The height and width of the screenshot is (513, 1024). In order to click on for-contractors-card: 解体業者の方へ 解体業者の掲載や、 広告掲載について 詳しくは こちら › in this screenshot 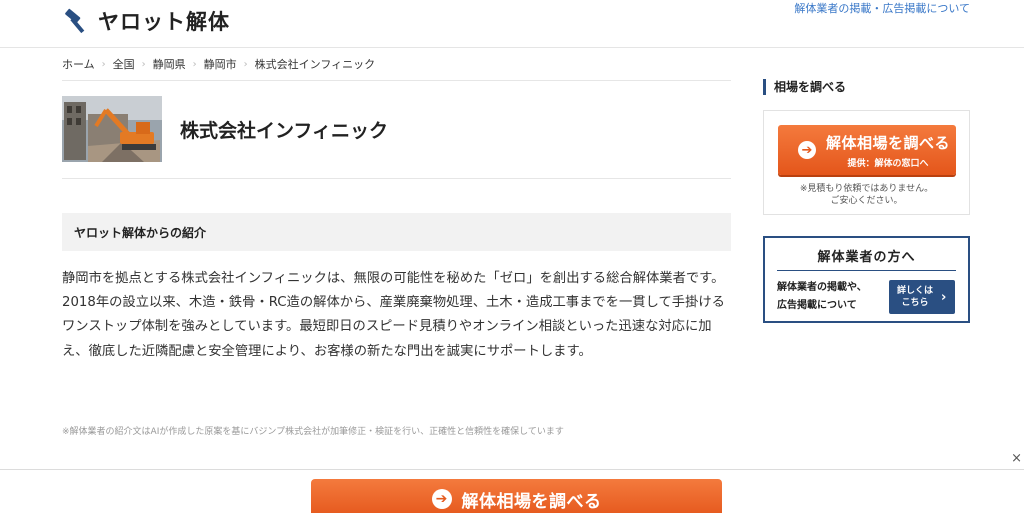, I will do `click(866, 279)`.